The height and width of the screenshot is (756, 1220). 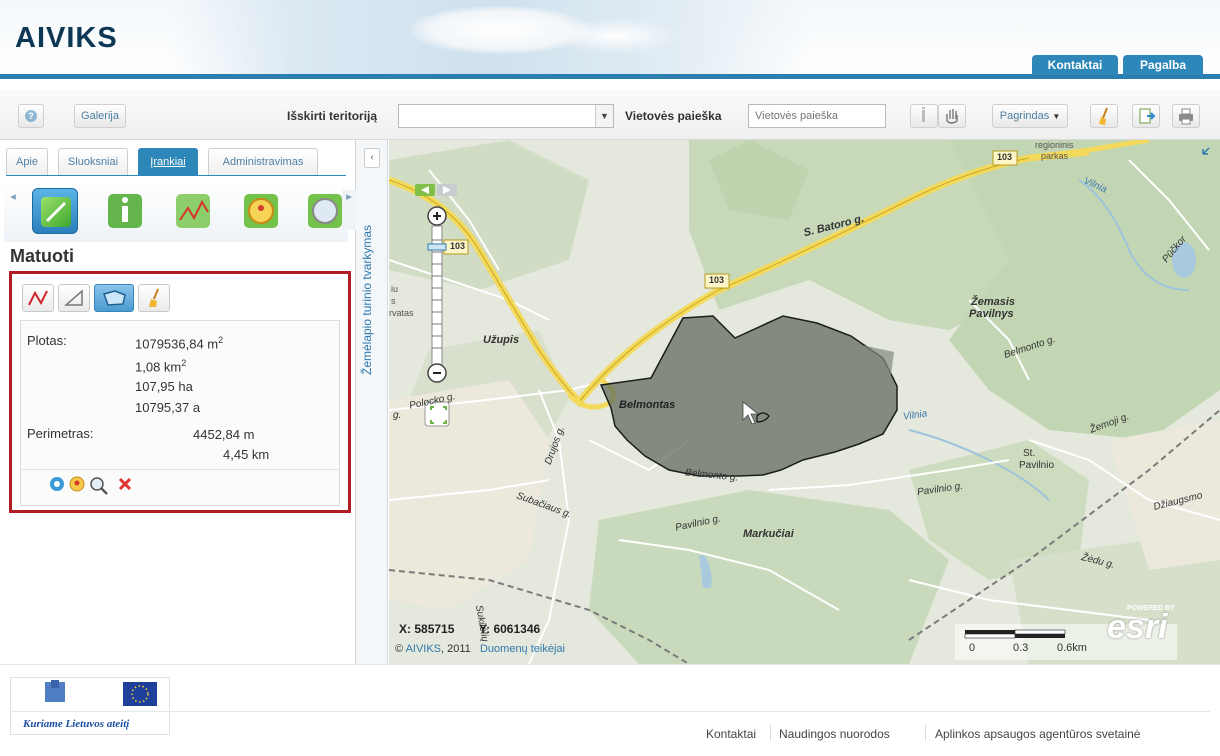 I want to click on chevron-down-icon: ▼, so click(x=604, y=116).